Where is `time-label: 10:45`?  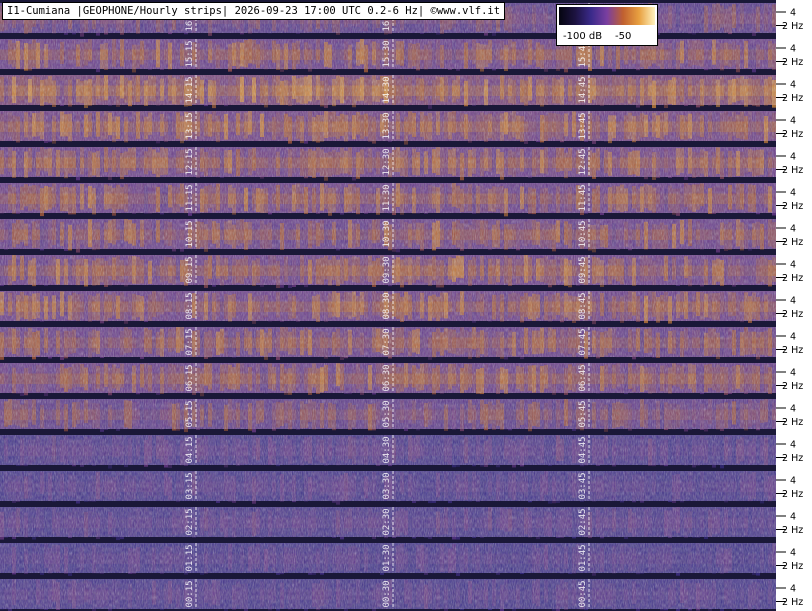 time-label: 10:45 is located at coordinates (583, 233).